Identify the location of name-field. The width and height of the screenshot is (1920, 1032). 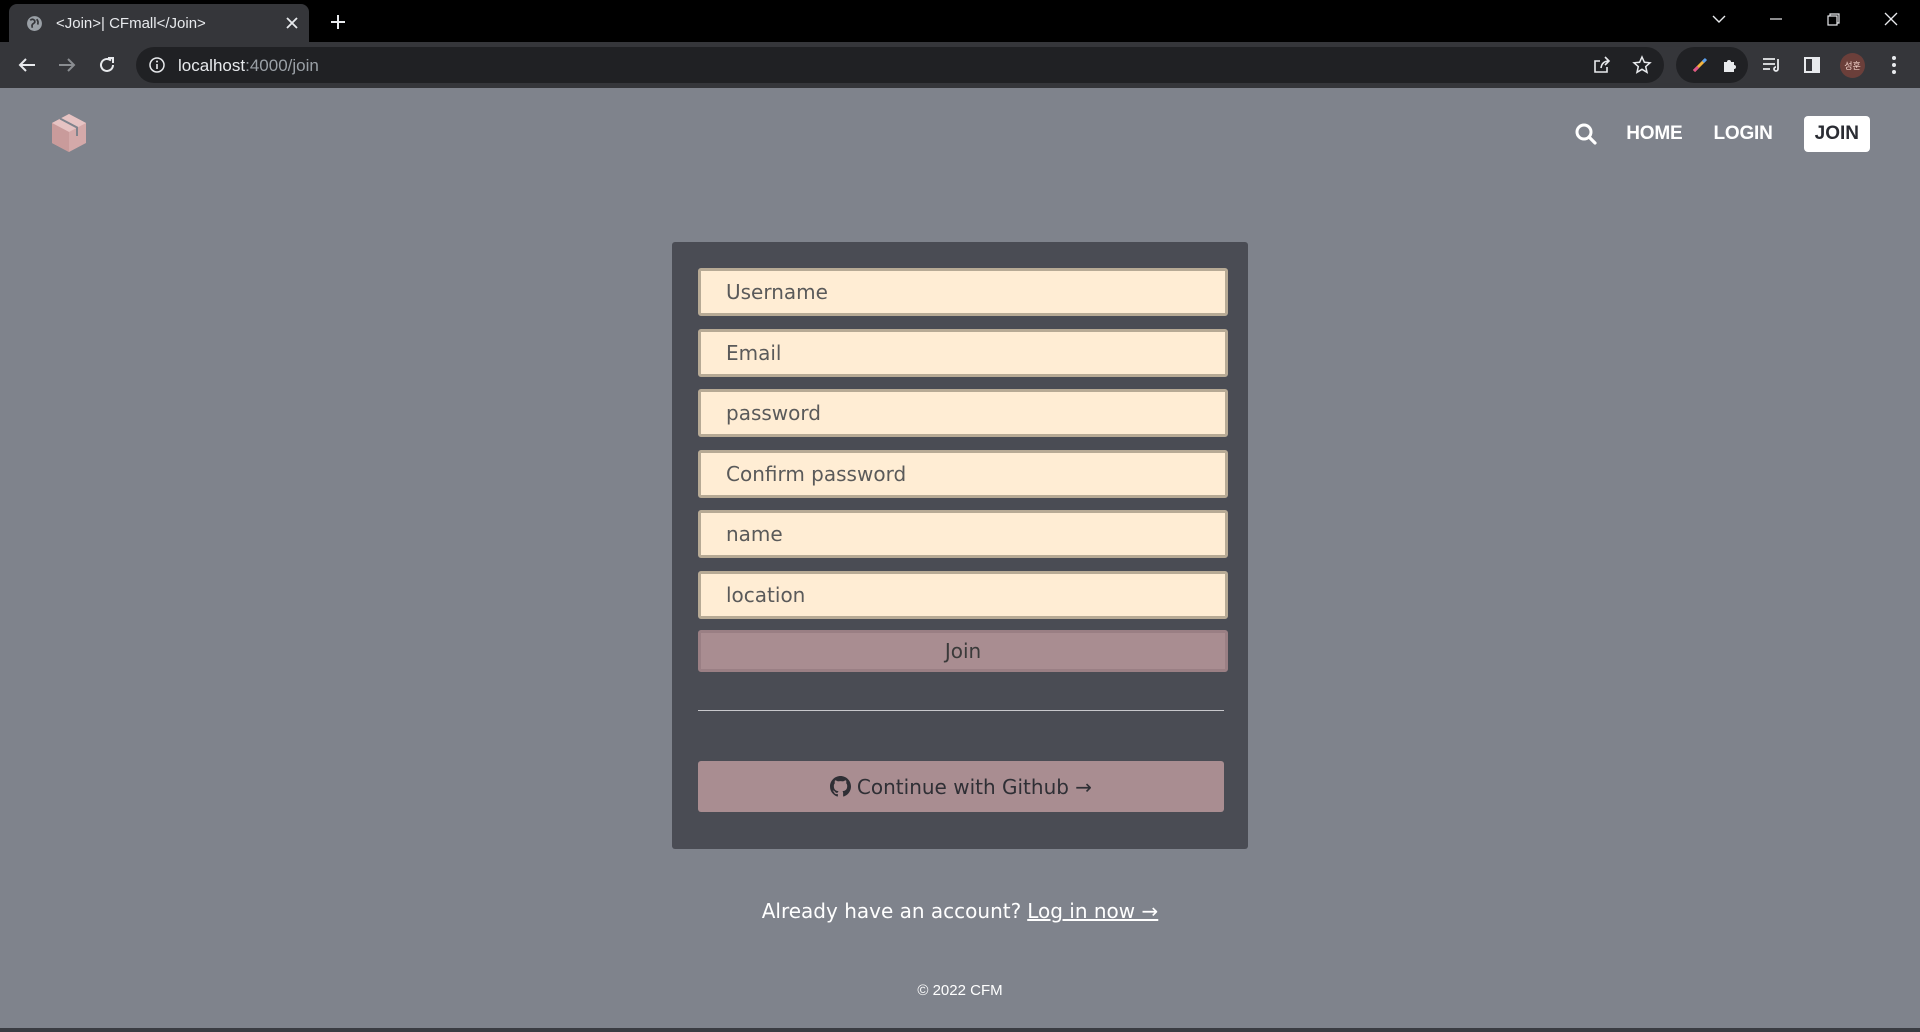
(963, 534).